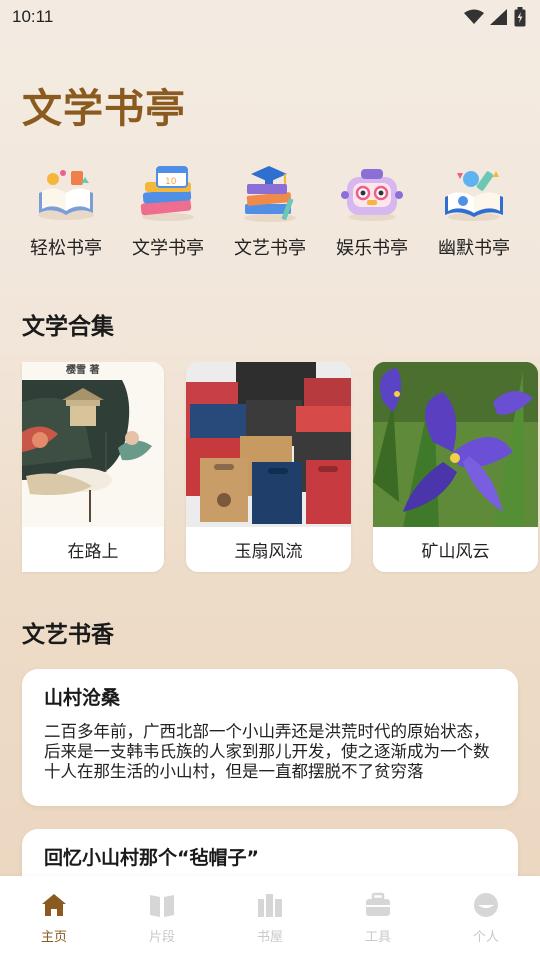  Describe the element at coordinates (270, 248) in the screenshot. I see `category-label: 文艺书亭` at that location.